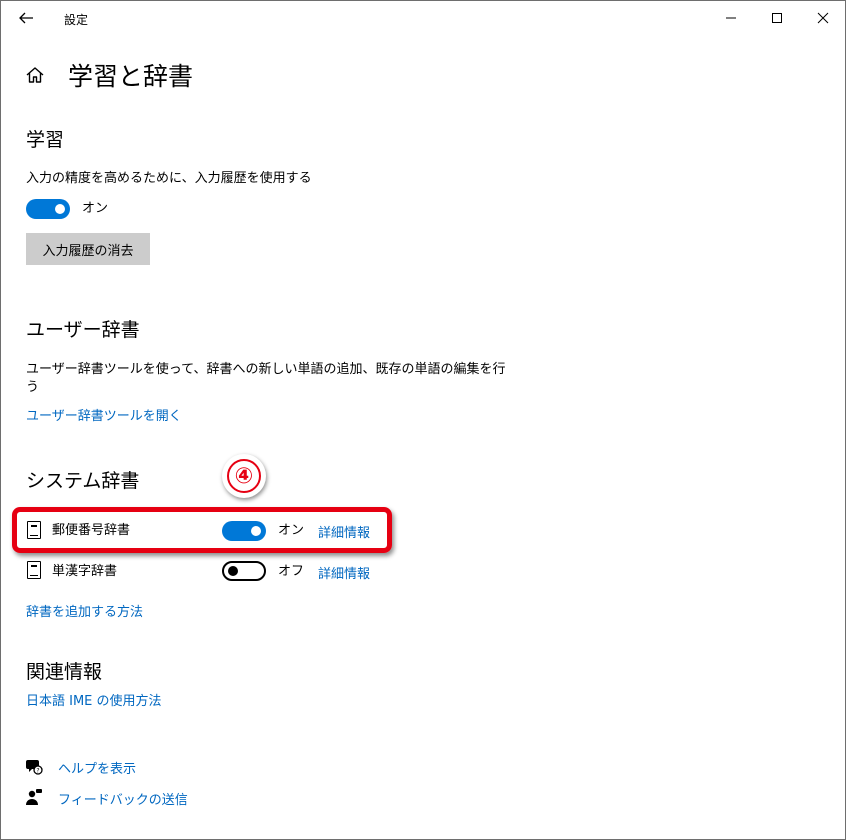 The height and width of the screenshot is (840, 846). Describe the element at coordinates (344, 572) in the screenshot. I see `kanji-dict-details-link: 詳細情報` at that location.